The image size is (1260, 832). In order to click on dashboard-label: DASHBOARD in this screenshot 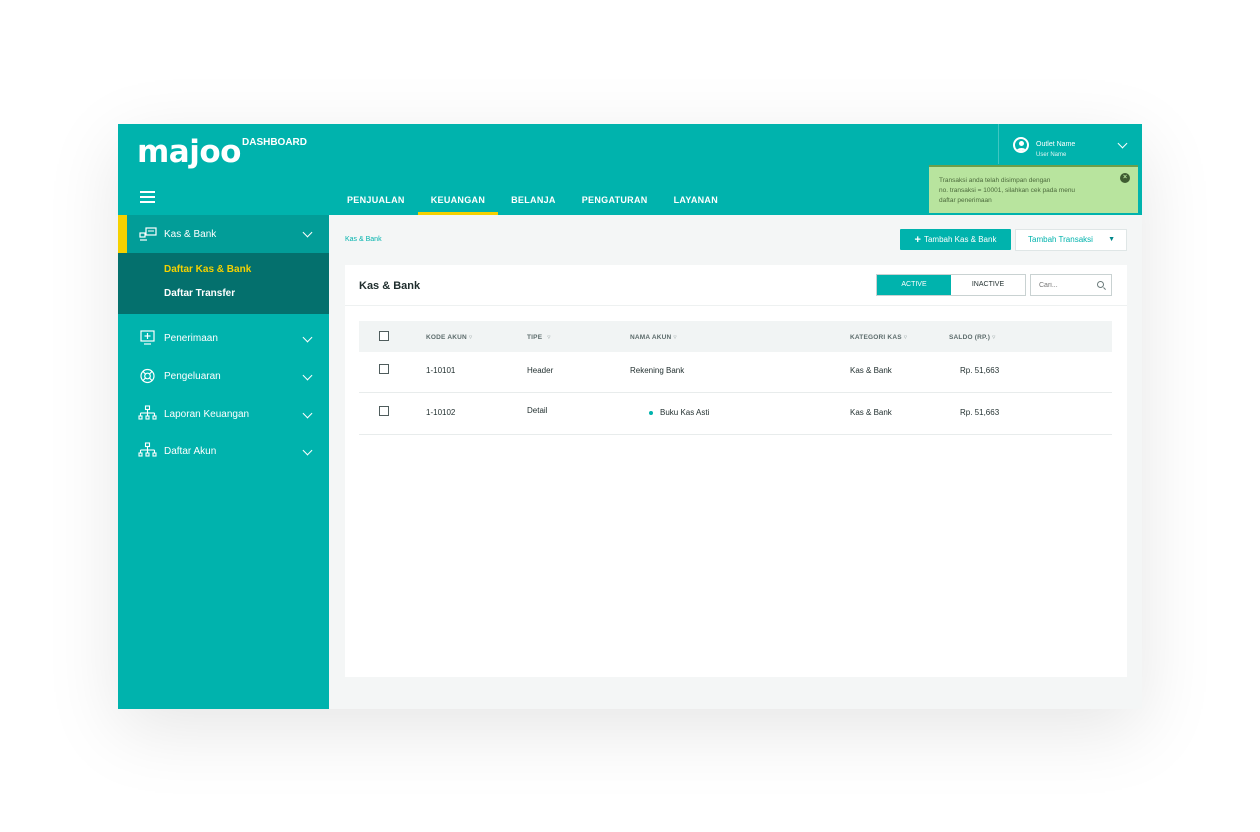, I will do `click(274, 142)`.